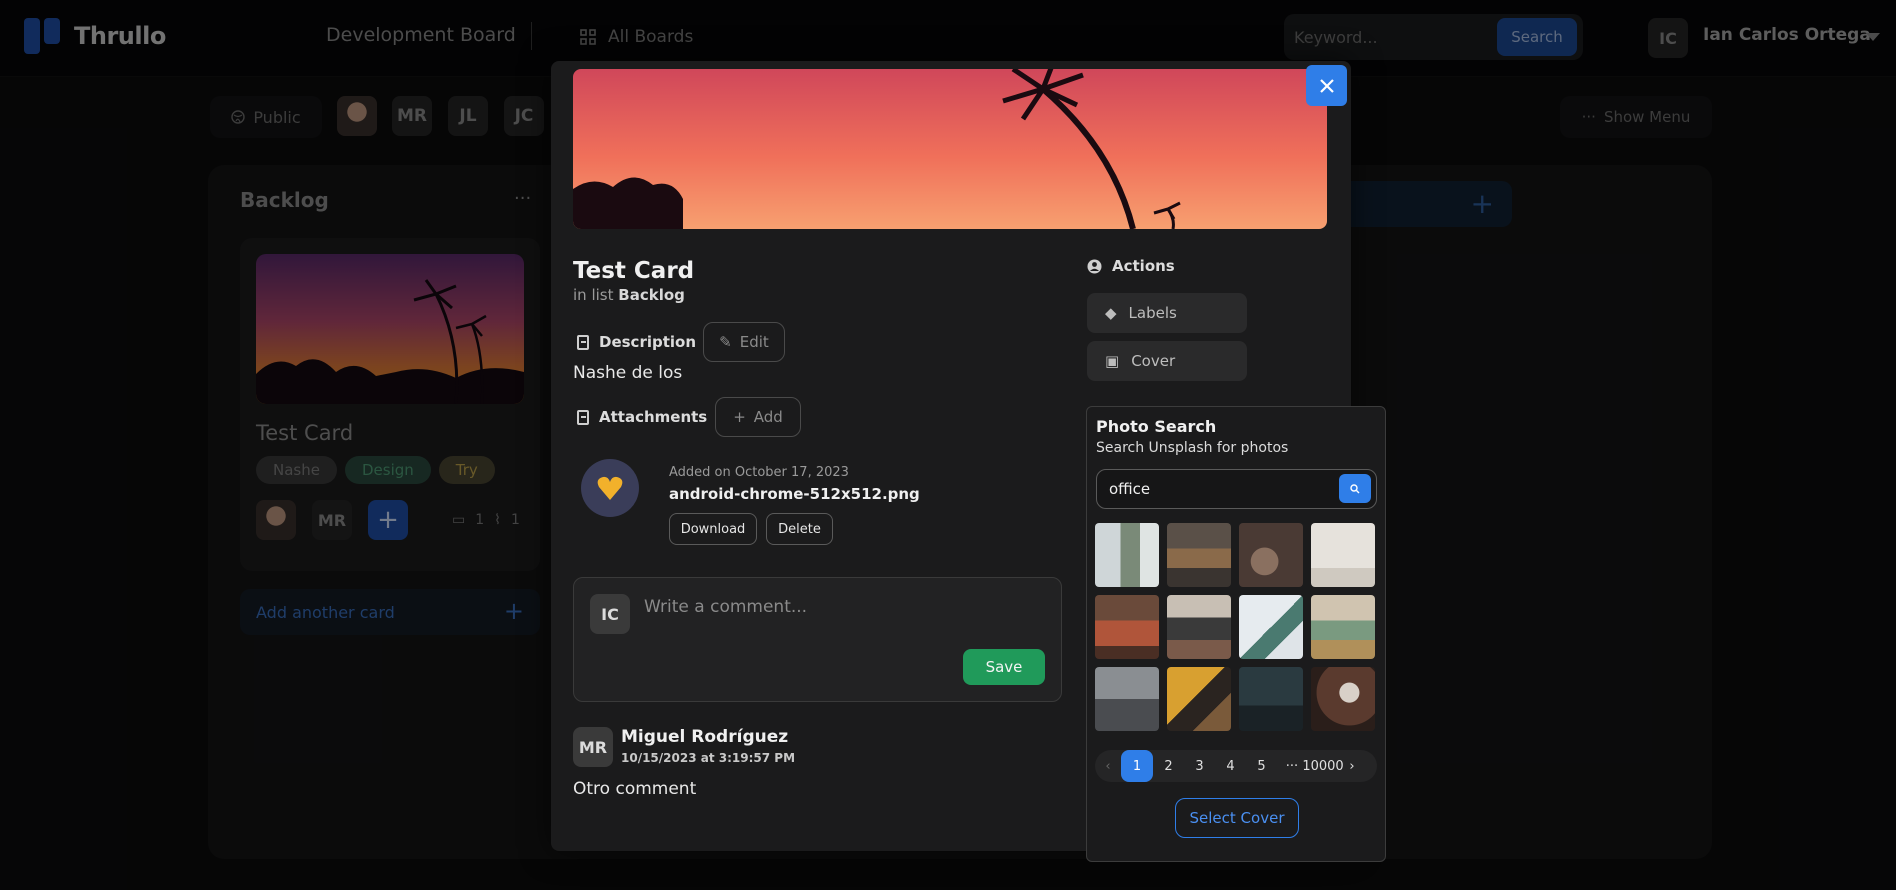 This screenshot has height=890, width=1896. What do you see at coordinates (1137, 766) in the screenshot?
I see `page-button: 1` at bounding box center [1137, 766].